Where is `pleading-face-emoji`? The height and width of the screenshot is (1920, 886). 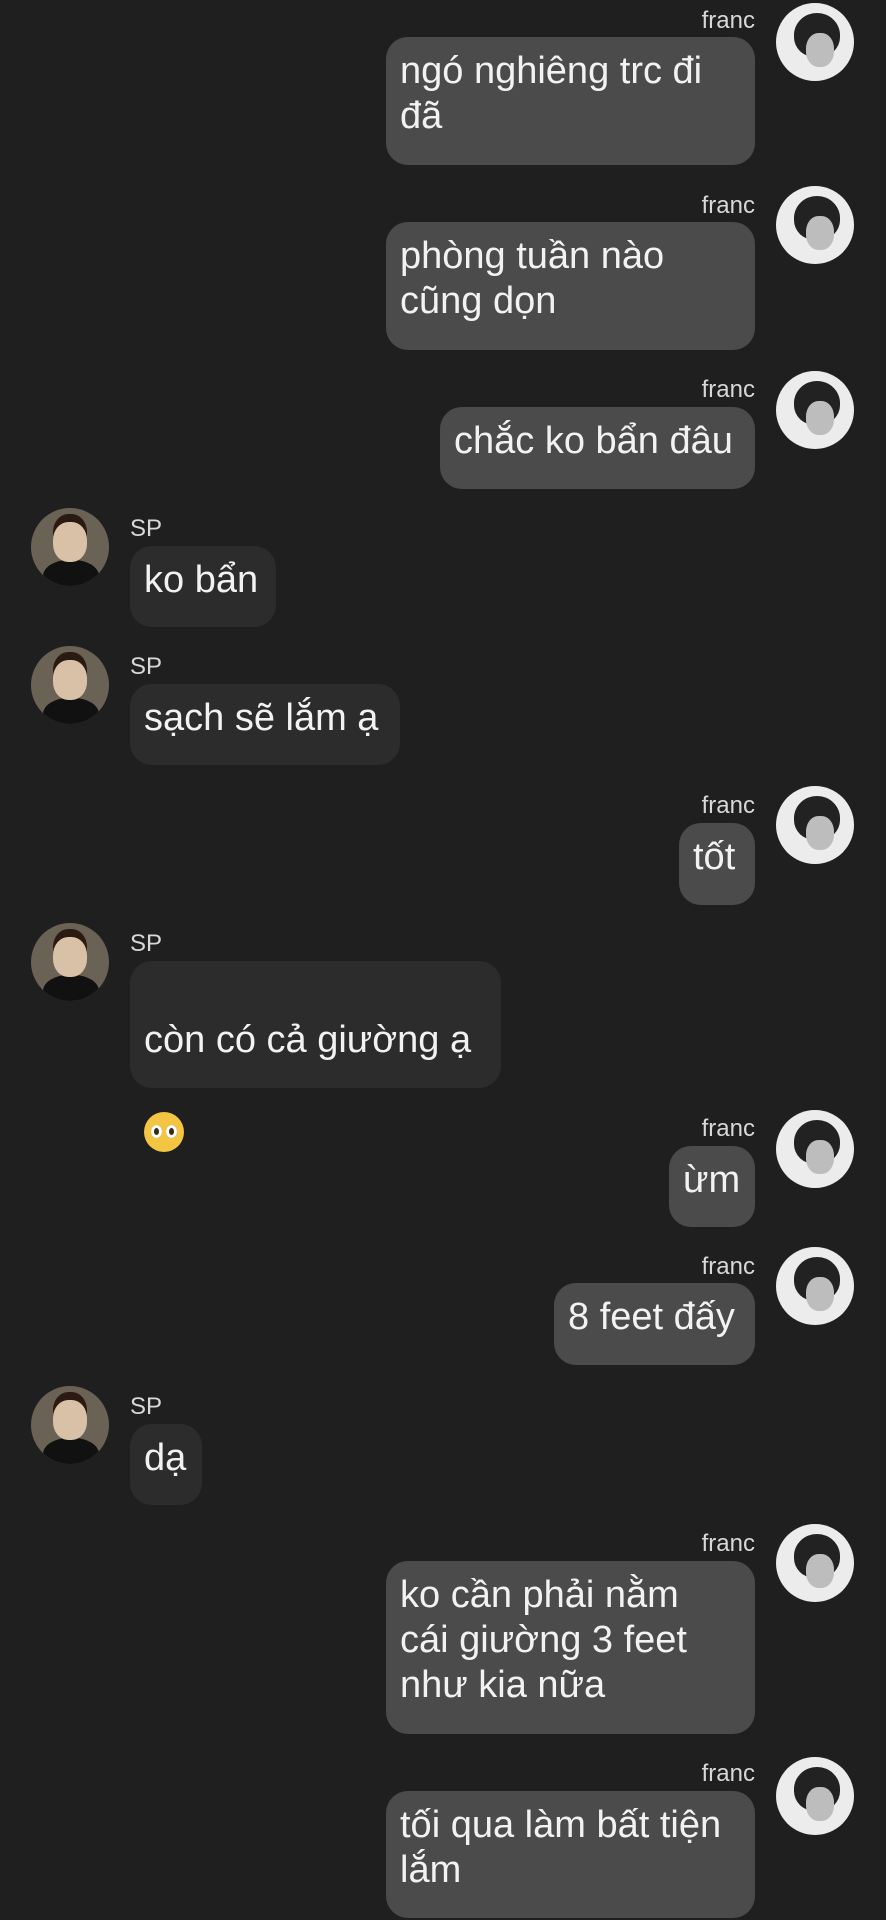
pleading-face-emoji is located at coordinates (164, 1131).